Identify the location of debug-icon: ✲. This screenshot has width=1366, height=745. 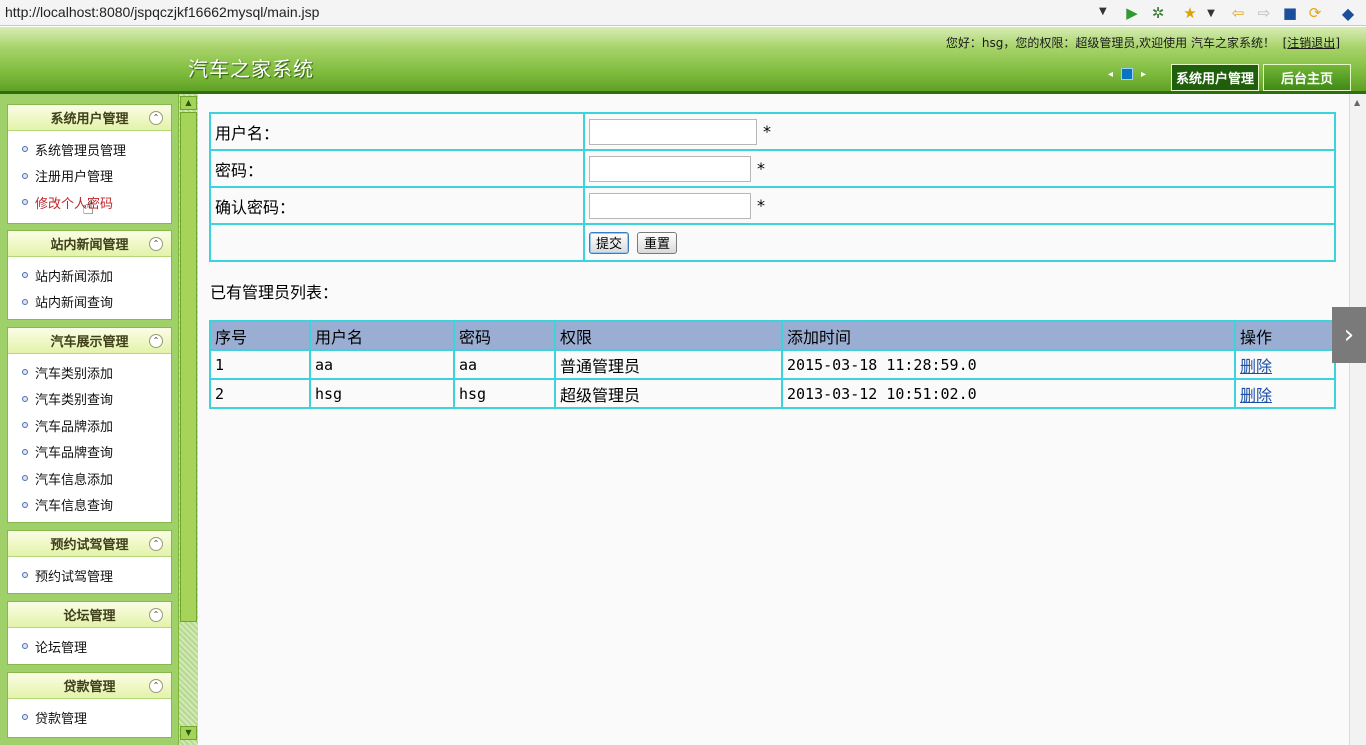
(1158, 13).